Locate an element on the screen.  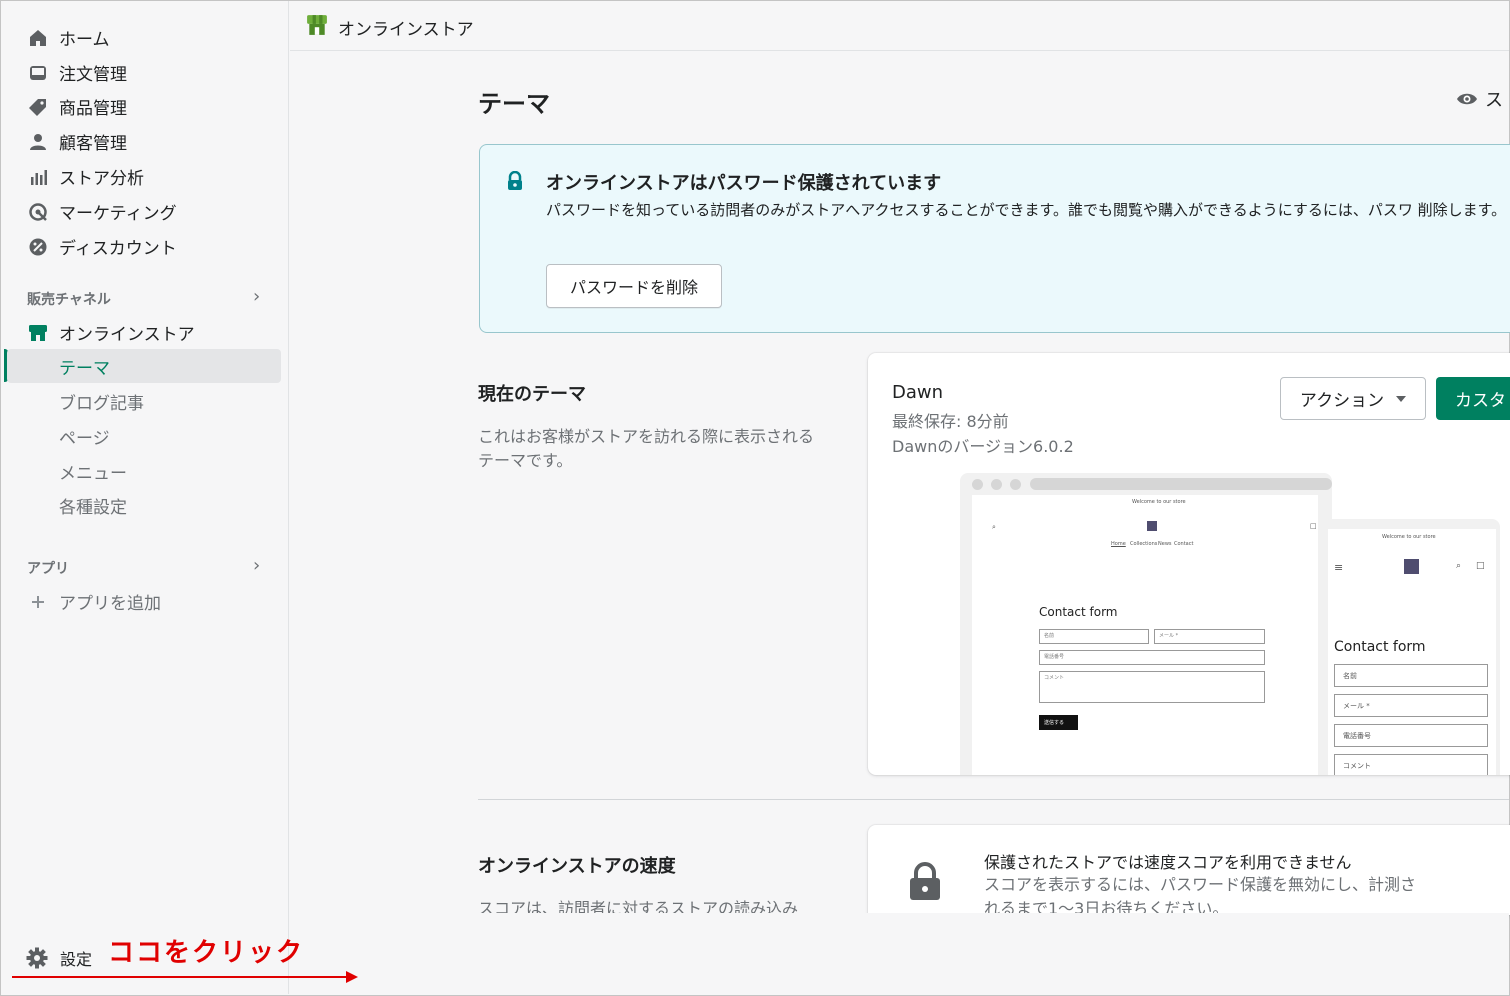
sidebar-item-label: オンラインストア is located at coordinates (127, 334).